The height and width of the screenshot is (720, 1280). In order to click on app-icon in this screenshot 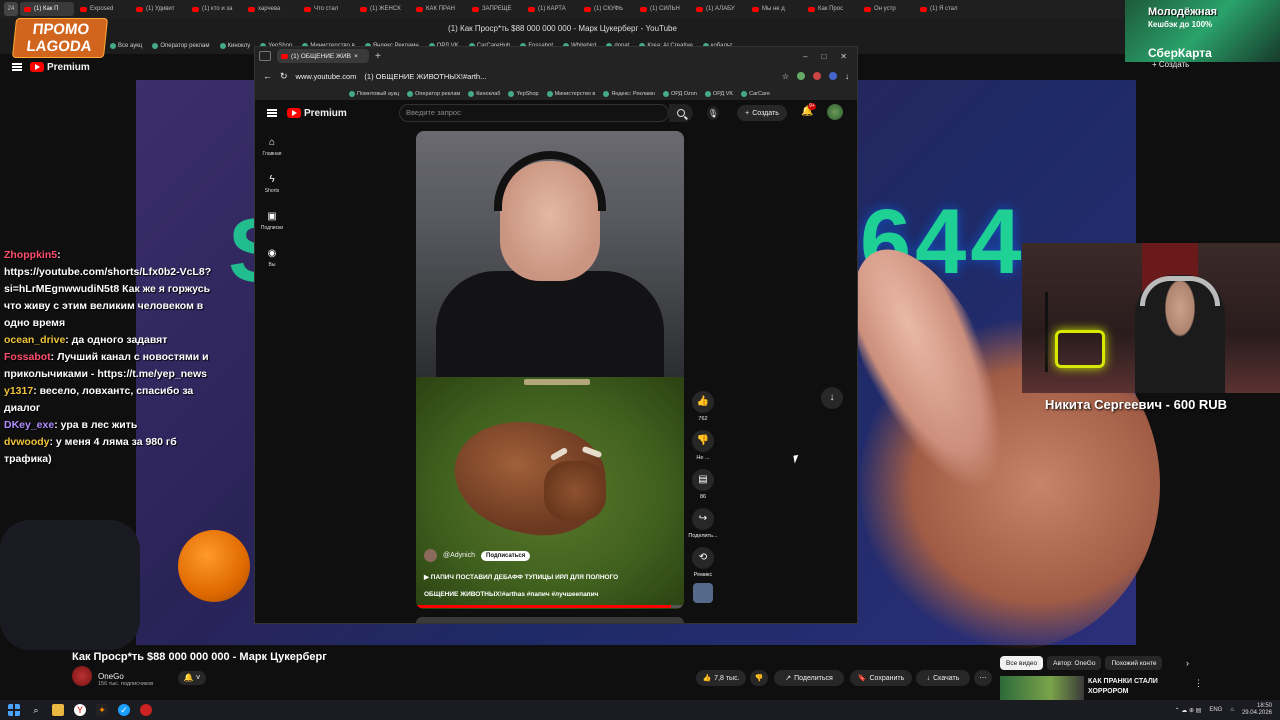, I will do `click(146, 710)`.